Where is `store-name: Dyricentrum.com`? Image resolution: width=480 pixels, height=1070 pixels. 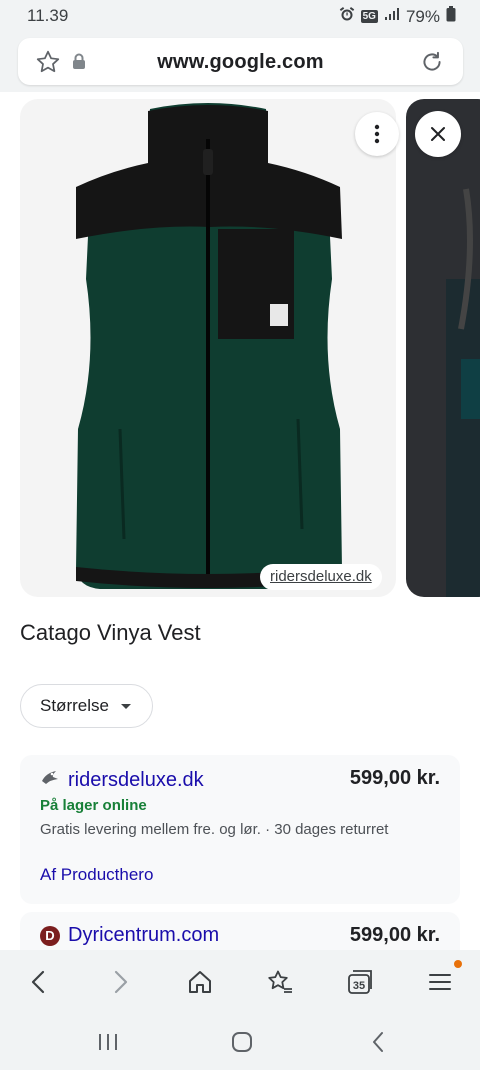 store-name: Dyricentrum.com is located at coordinates (143, 935).